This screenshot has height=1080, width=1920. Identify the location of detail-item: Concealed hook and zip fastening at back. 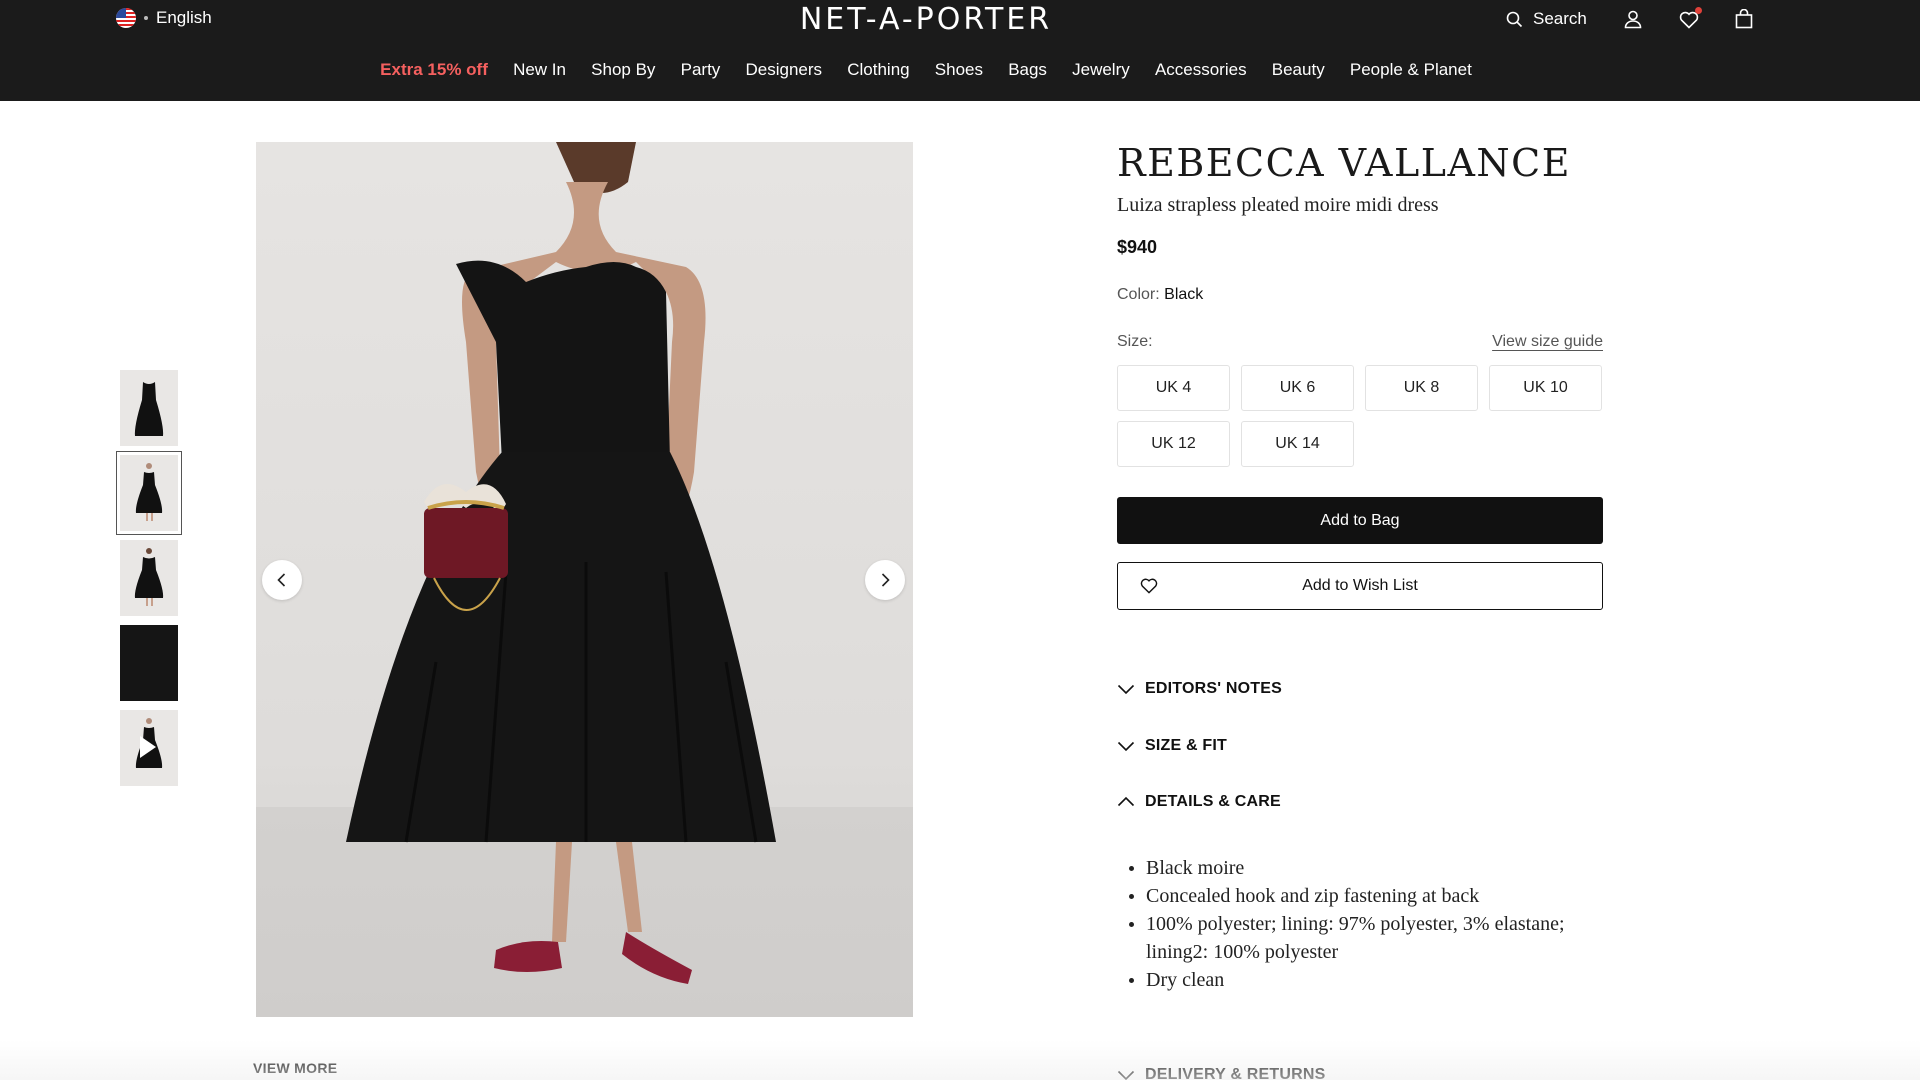
(1347, 896).